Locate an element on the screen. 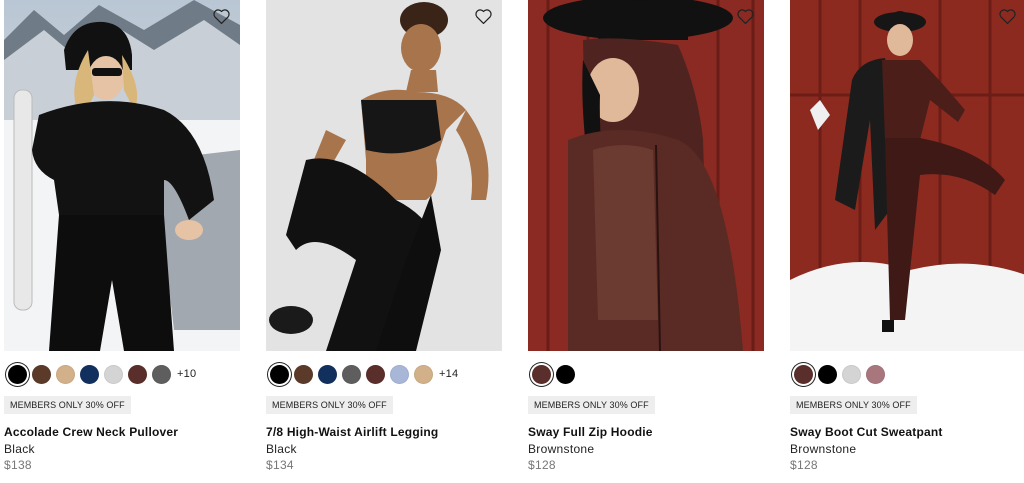 The height and width of the screenshot is (483, 1024). product-price: $138 is located at coordinates (18, 465).